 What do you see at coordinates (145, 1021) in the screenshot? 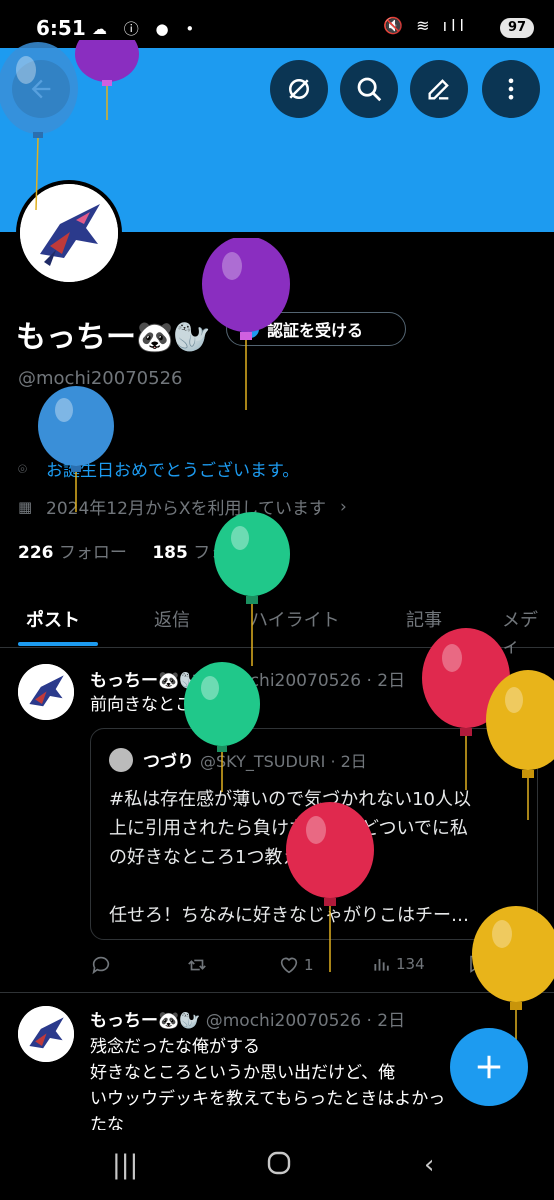
I see `post-author-name: もっちー🐼🦭` at bounding box center [145, 1021].